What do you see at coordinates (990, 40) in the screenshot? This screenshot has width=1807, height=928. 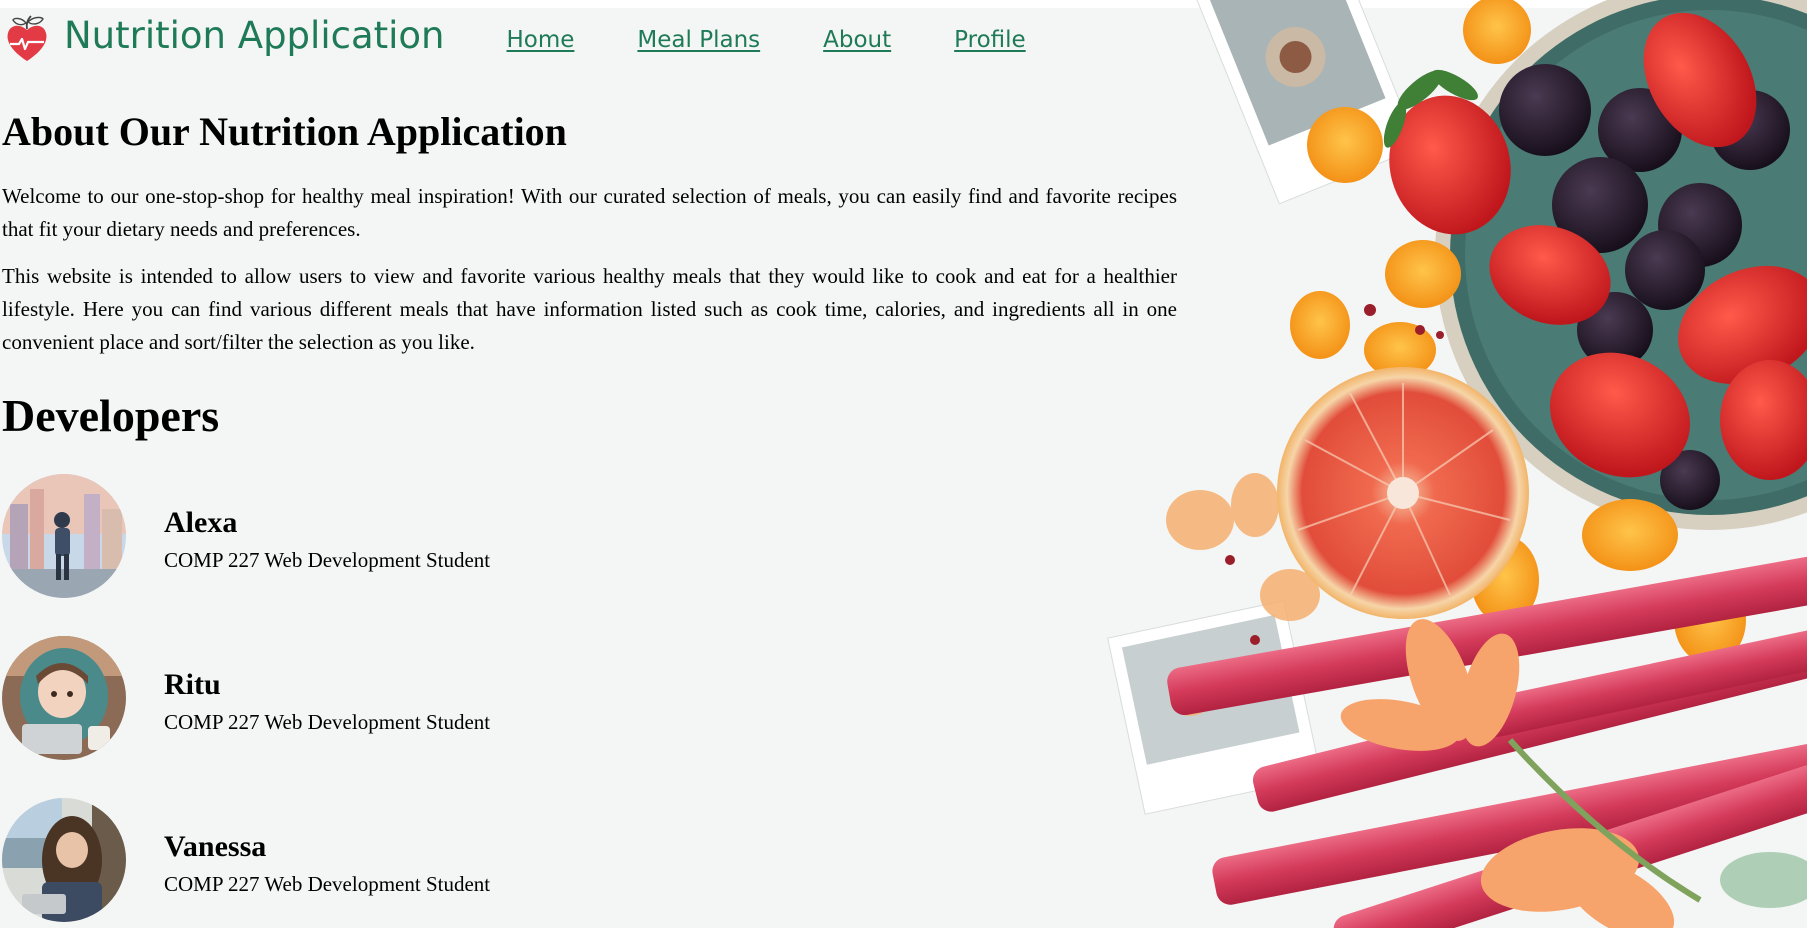 I see `nav-link-profile: Profile` at bounding box center [990, 40].